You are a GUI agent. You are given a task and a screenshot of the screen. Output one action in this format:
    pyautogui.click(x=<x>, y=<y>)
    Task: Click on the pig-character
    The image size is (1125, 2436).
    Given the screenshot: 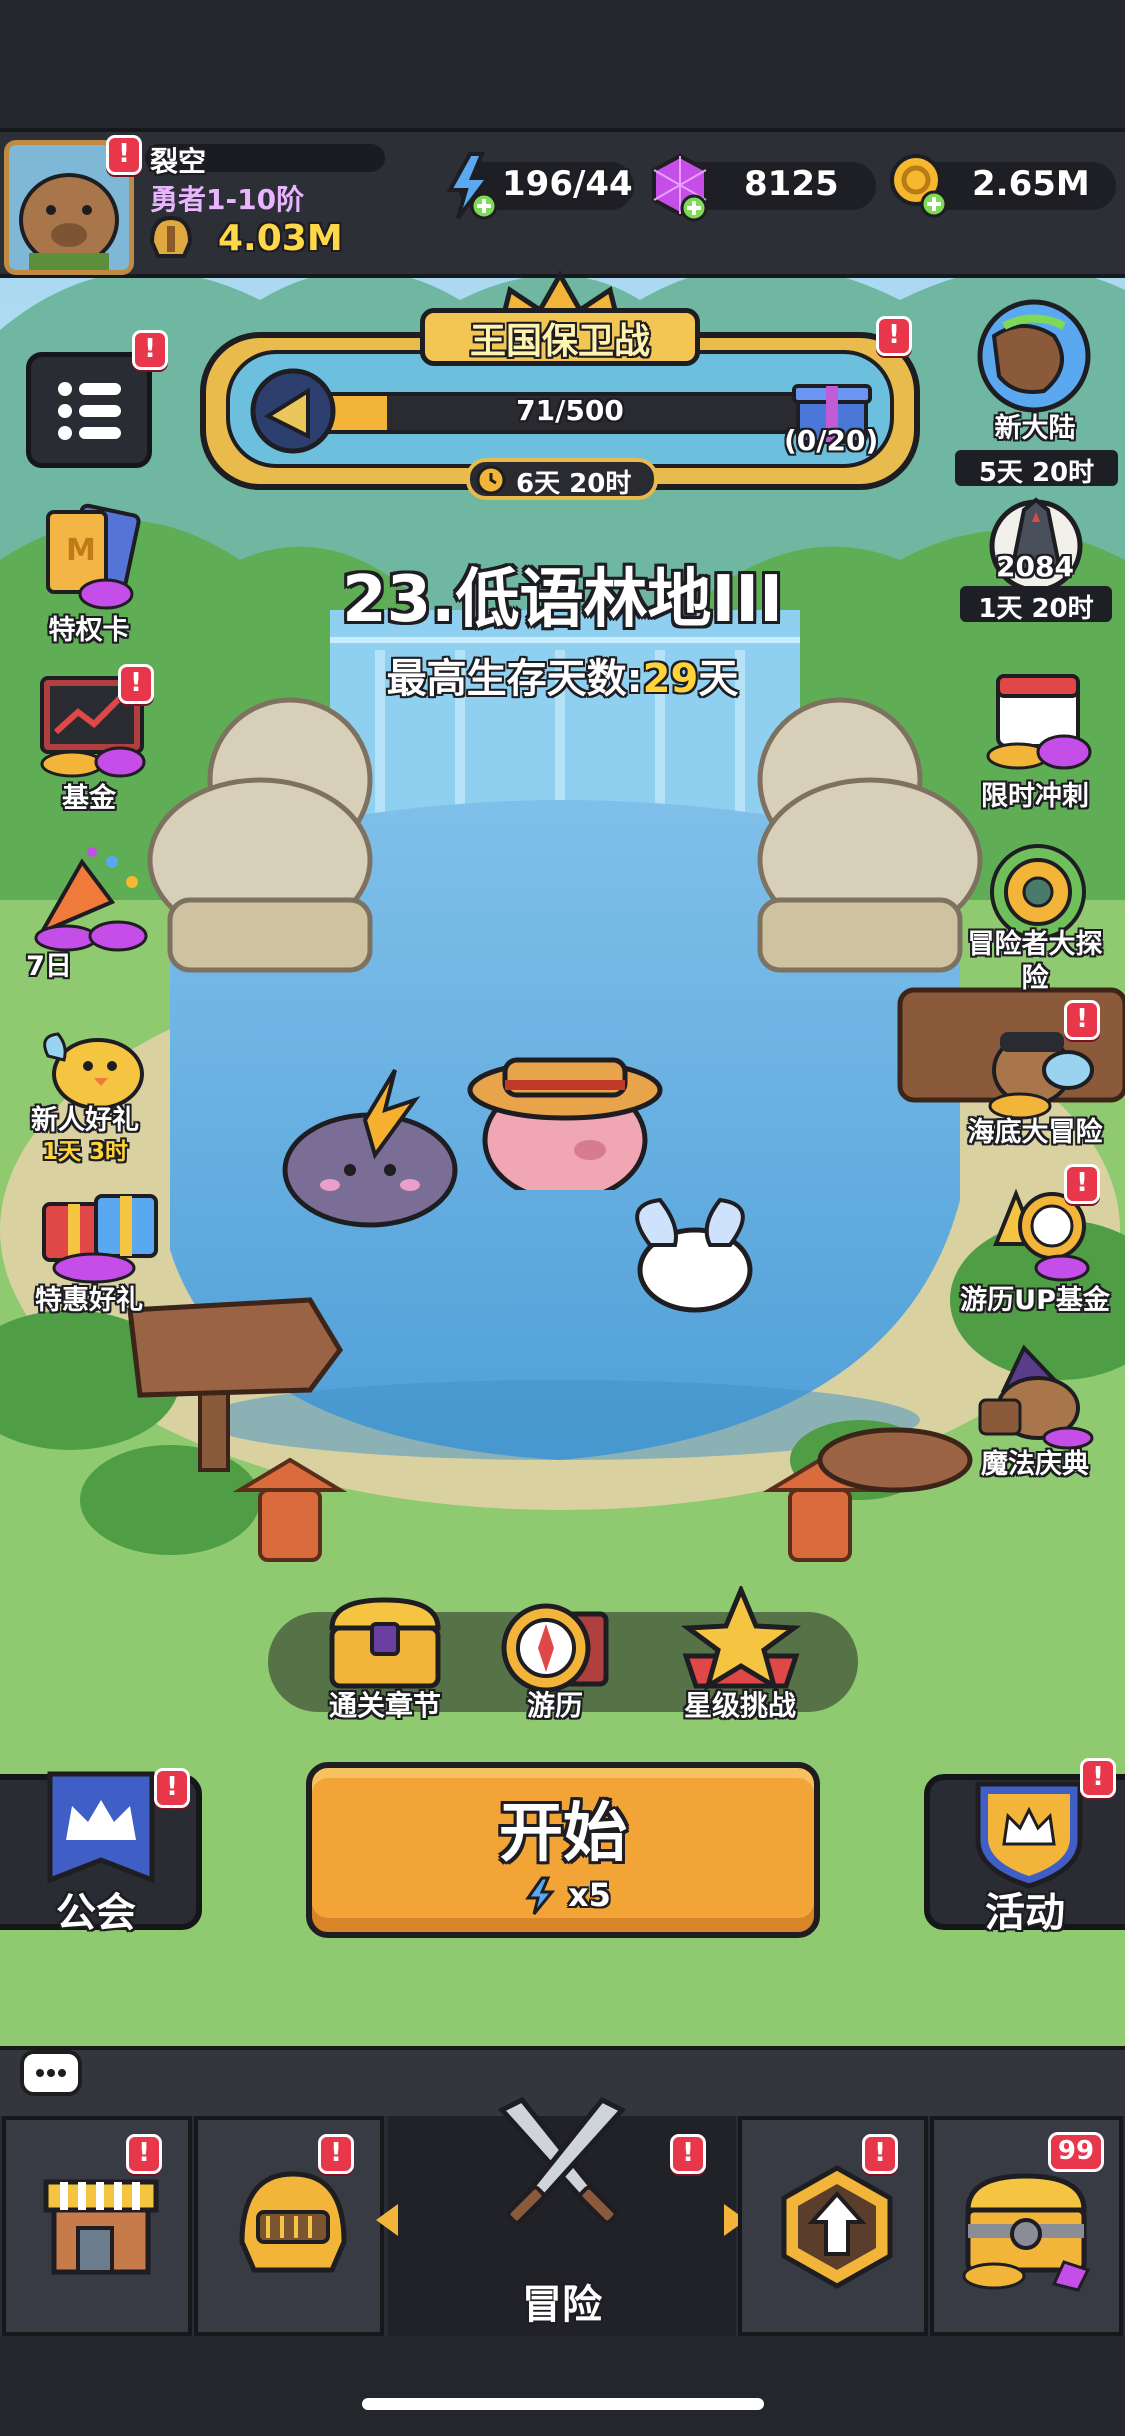 What is the action you would take?
    pyautogui.click(x=565, y=1123)
    